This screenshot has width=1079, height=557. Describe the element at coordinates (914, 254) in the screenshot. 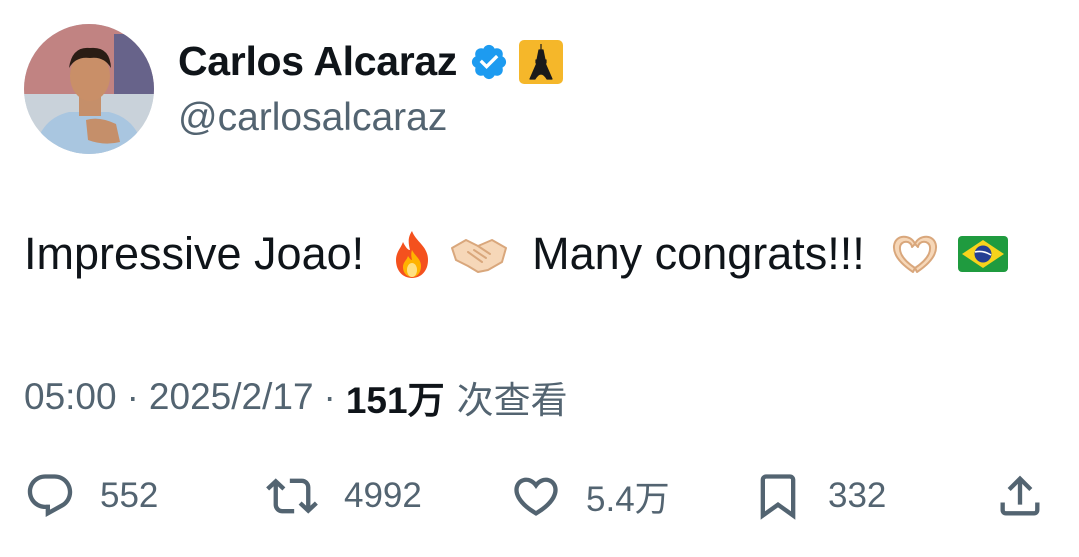

I see `heart-hands-emoji` at that location.